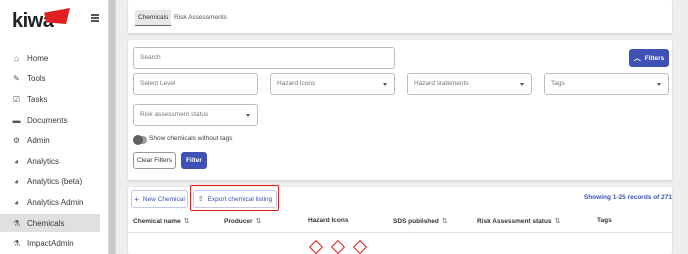  I want to click on sidebar-item-chemicals: ⚗ Chemicals, so click(50, 223).